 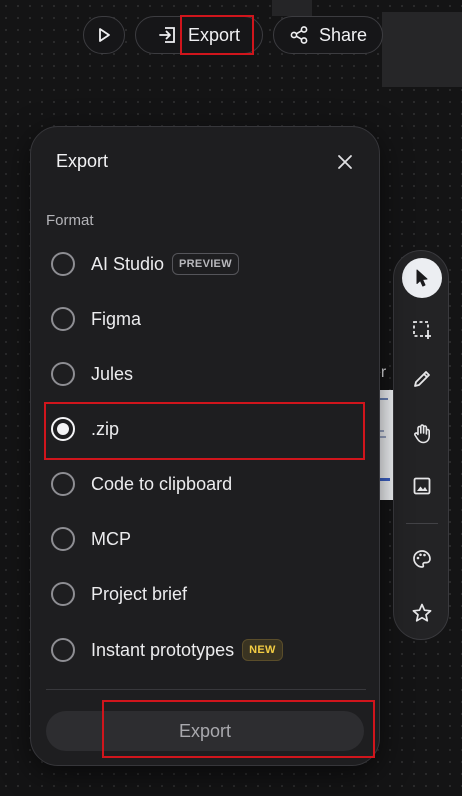 What do you see at coordinates (299, 35) in the screenshot?
I see `share-icon` at bounding box center [299, 35].